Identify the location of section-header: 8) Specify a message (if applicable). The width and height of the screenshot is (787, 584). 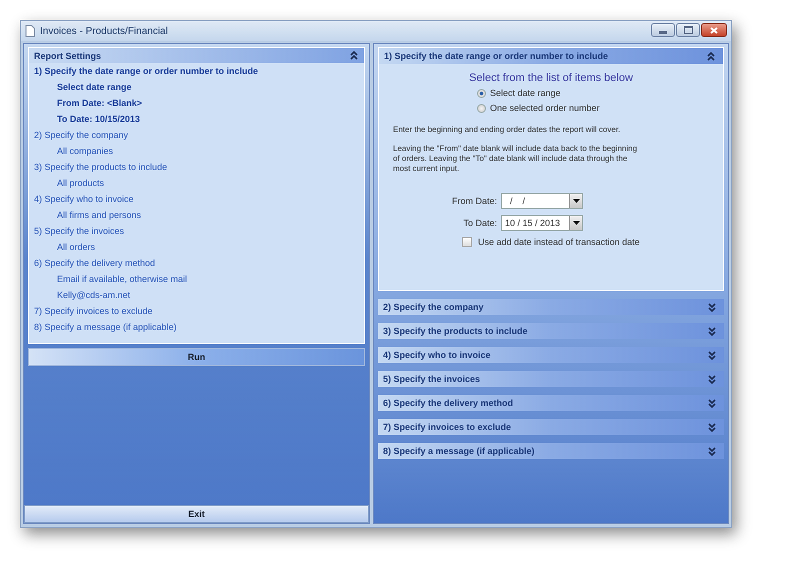
(551, 451).